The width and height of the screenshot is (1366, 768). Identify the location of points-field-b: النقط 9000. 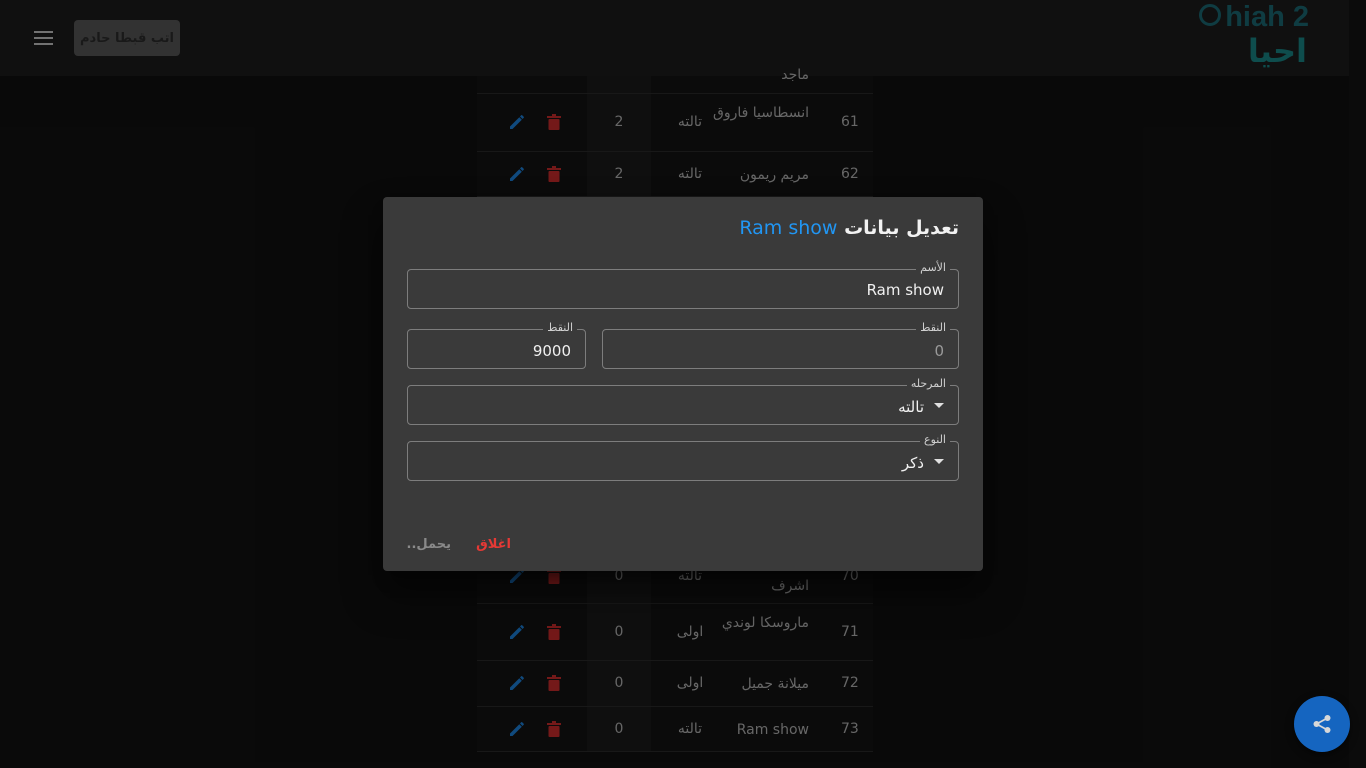
(496, 345).